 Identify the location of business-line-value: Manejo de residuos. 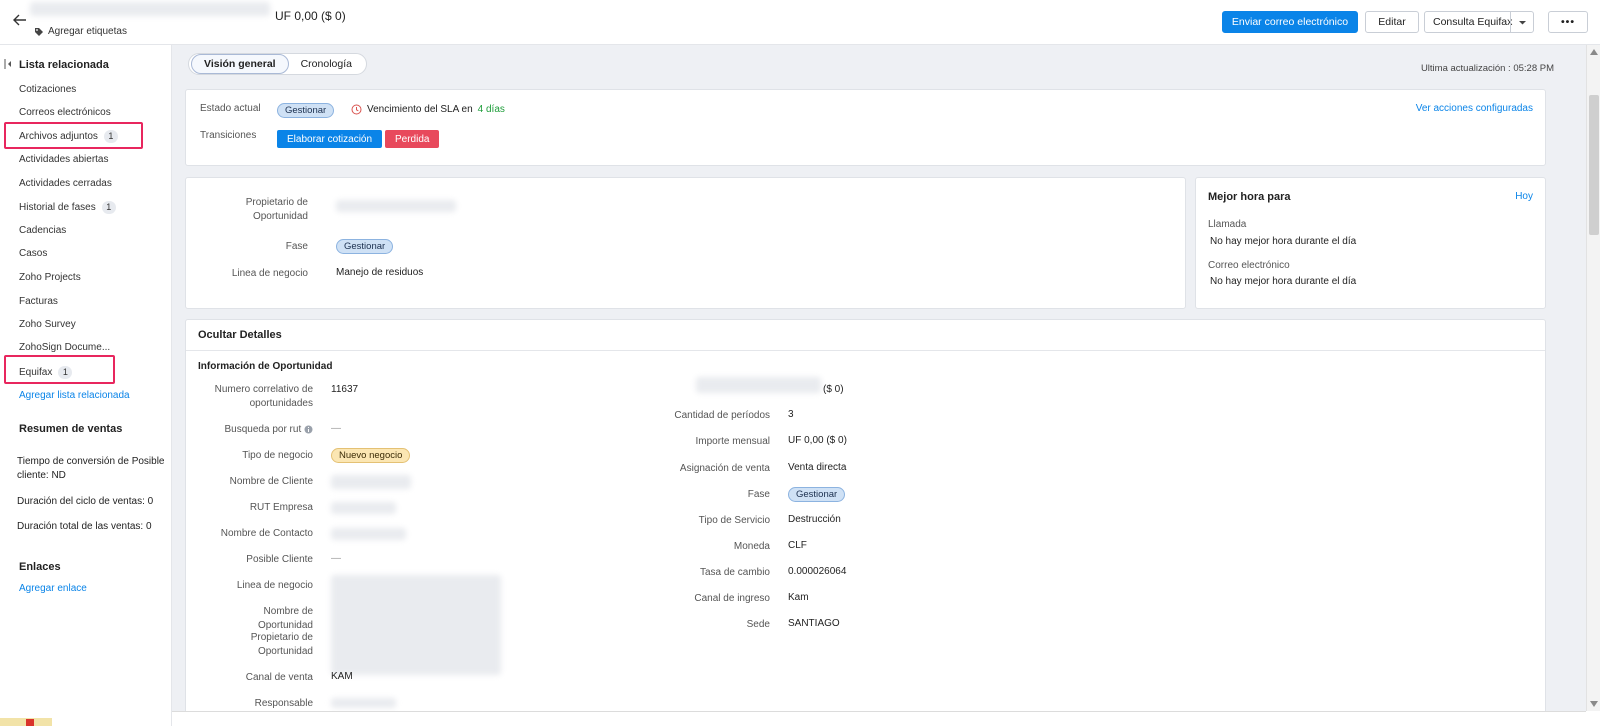
(380, 272).